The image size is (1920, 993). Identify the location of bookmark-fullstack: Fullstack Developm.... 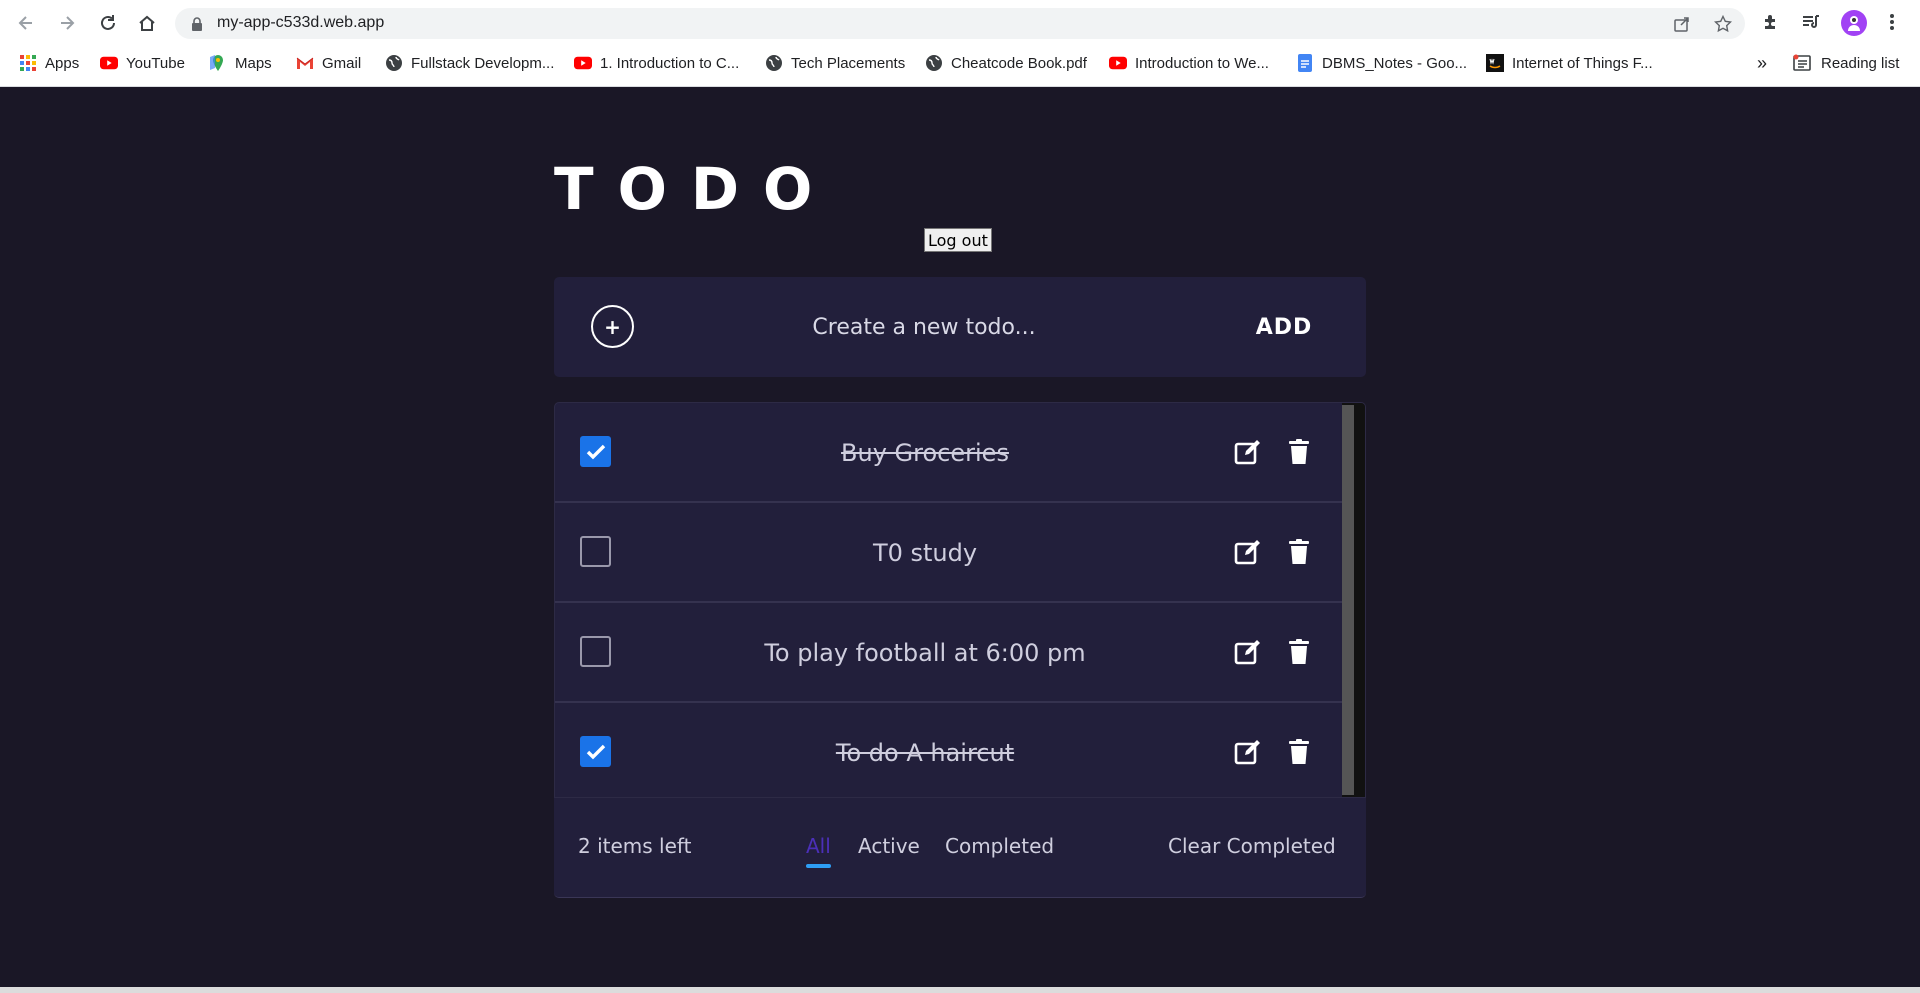
(469, 63).